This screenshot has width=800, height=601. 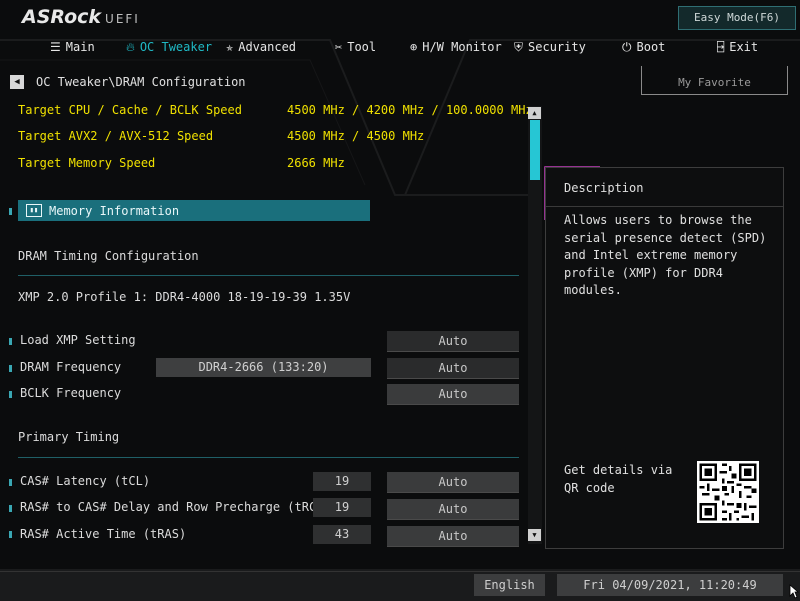 What do you see at coordinates (103, 534) in the screenshot?
I see `tras-label: RAS# Active Time (tRAS)` at bounding box center [103, 534].